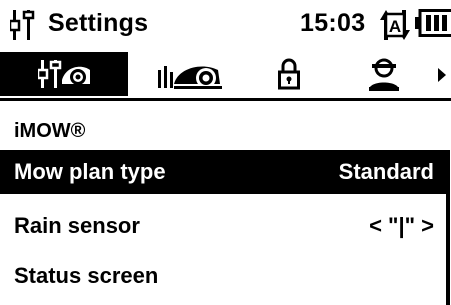 This screenshot has width=451, height=305. I want to click on menu-row-mow-plan-type: Mow plan type Standard, so click(223, 172).